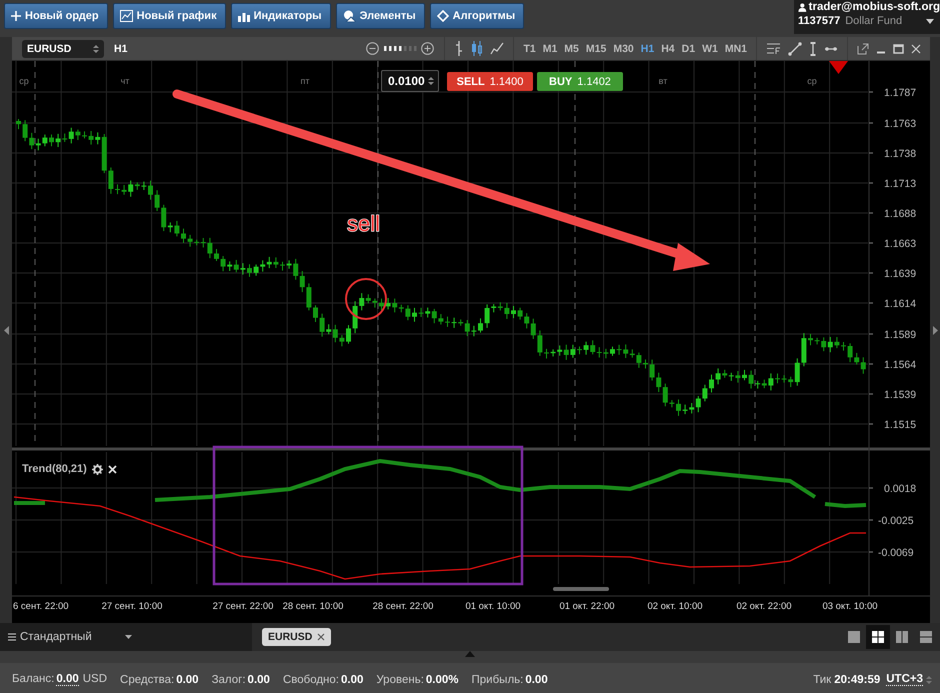 The image size is (940, 693). I want to click on period-button: MN1, so click(735, 48).